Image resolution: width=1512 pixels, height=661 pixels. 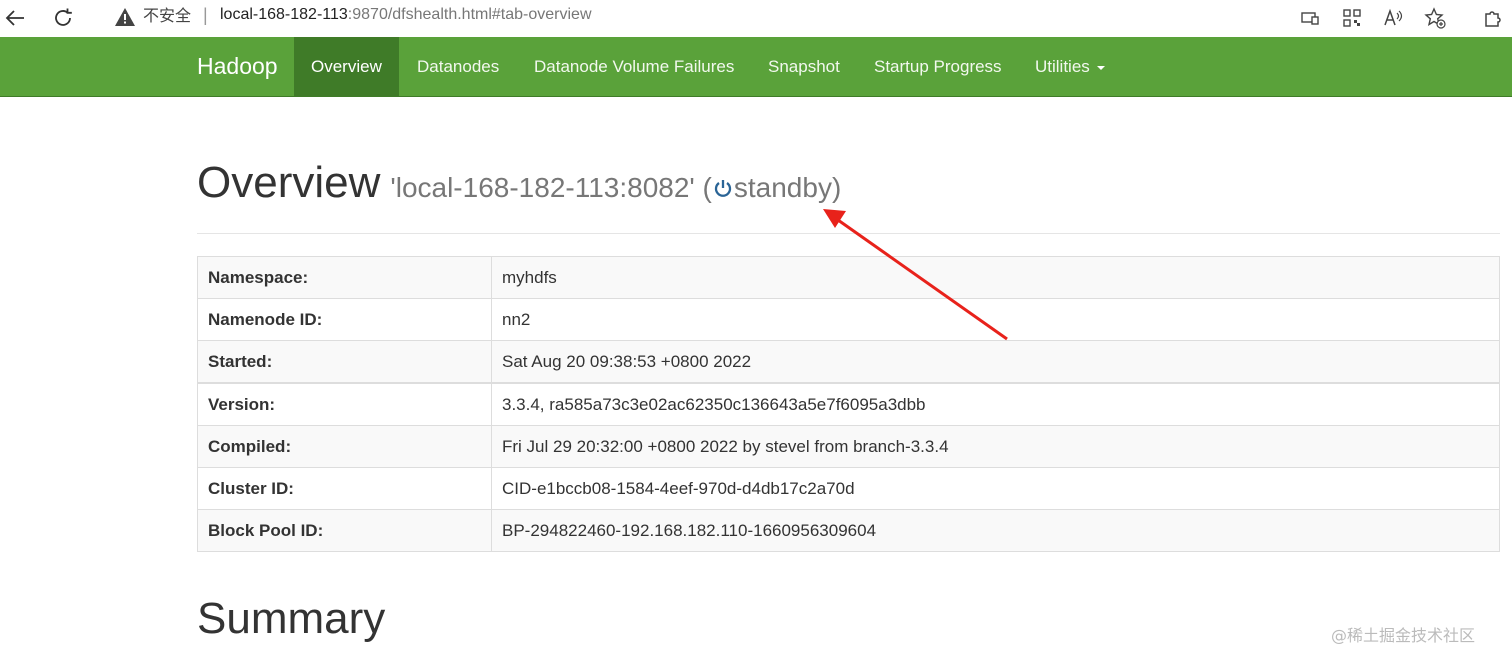 I want to click on qr-code-icon, so click(x=1352, y=18).